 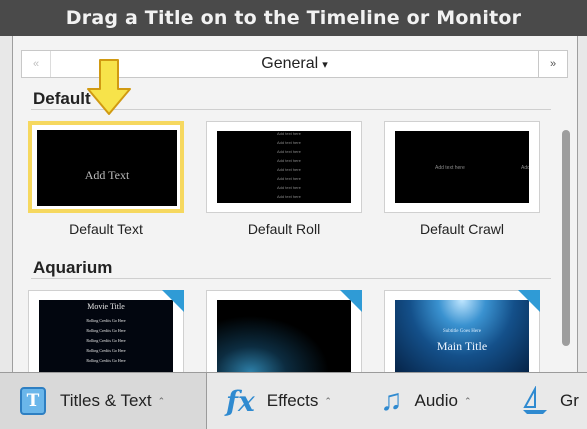 I want to click on title-thumb-aquarium-3: Subtitle Goes Here Main Title, so click(x=462, y=331).